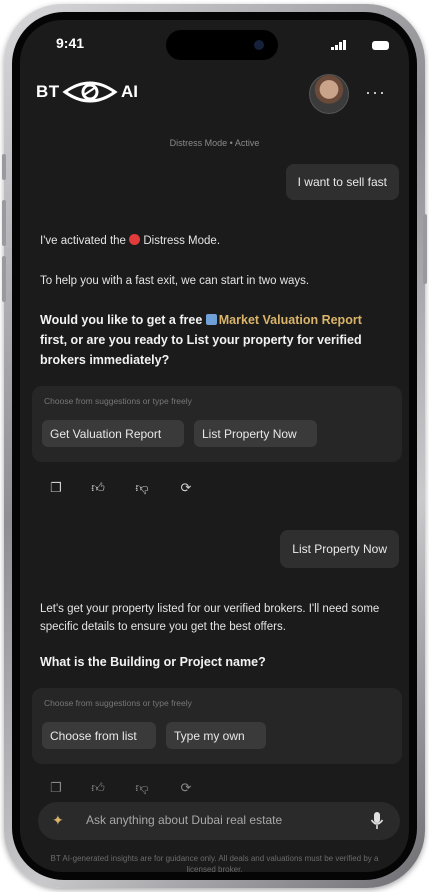 The image size is (429, 892). What do you see at coordinates (70, 43) in the screenshot?
I see `status-time: 9:41` at bounding box center [70, 43].